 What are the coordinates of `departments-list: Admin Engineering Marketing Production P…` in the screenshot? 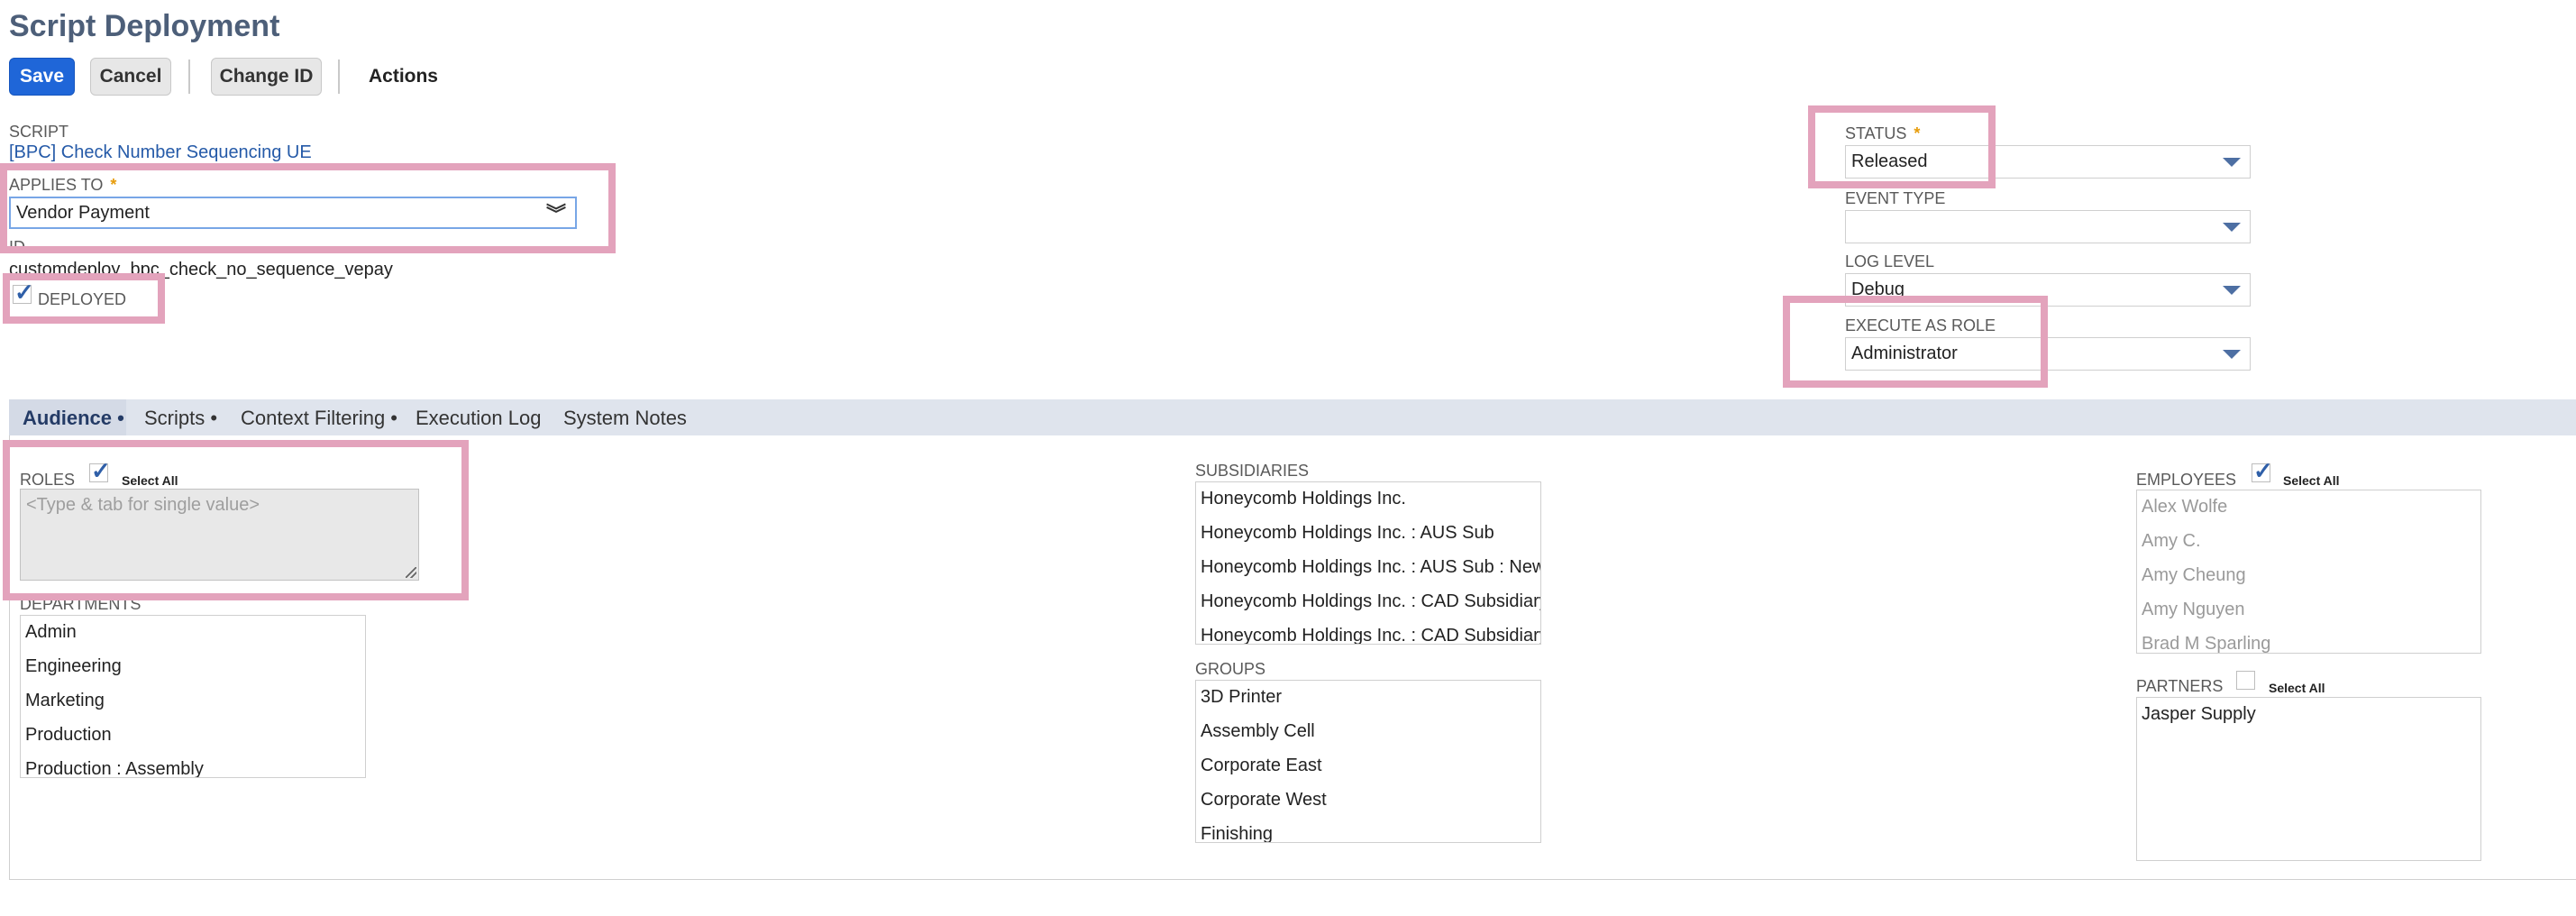 It's located at (193, 696).